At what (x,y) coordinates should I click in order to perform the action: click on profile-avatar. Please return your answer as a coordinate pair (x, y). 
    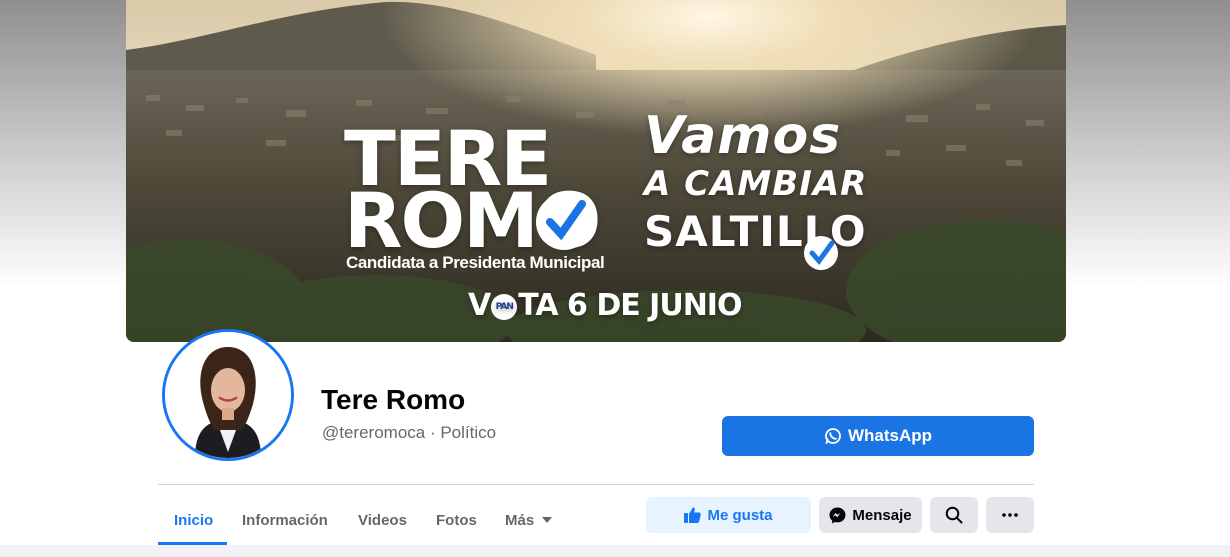
    Looking at the image, I should click on (228, 395).